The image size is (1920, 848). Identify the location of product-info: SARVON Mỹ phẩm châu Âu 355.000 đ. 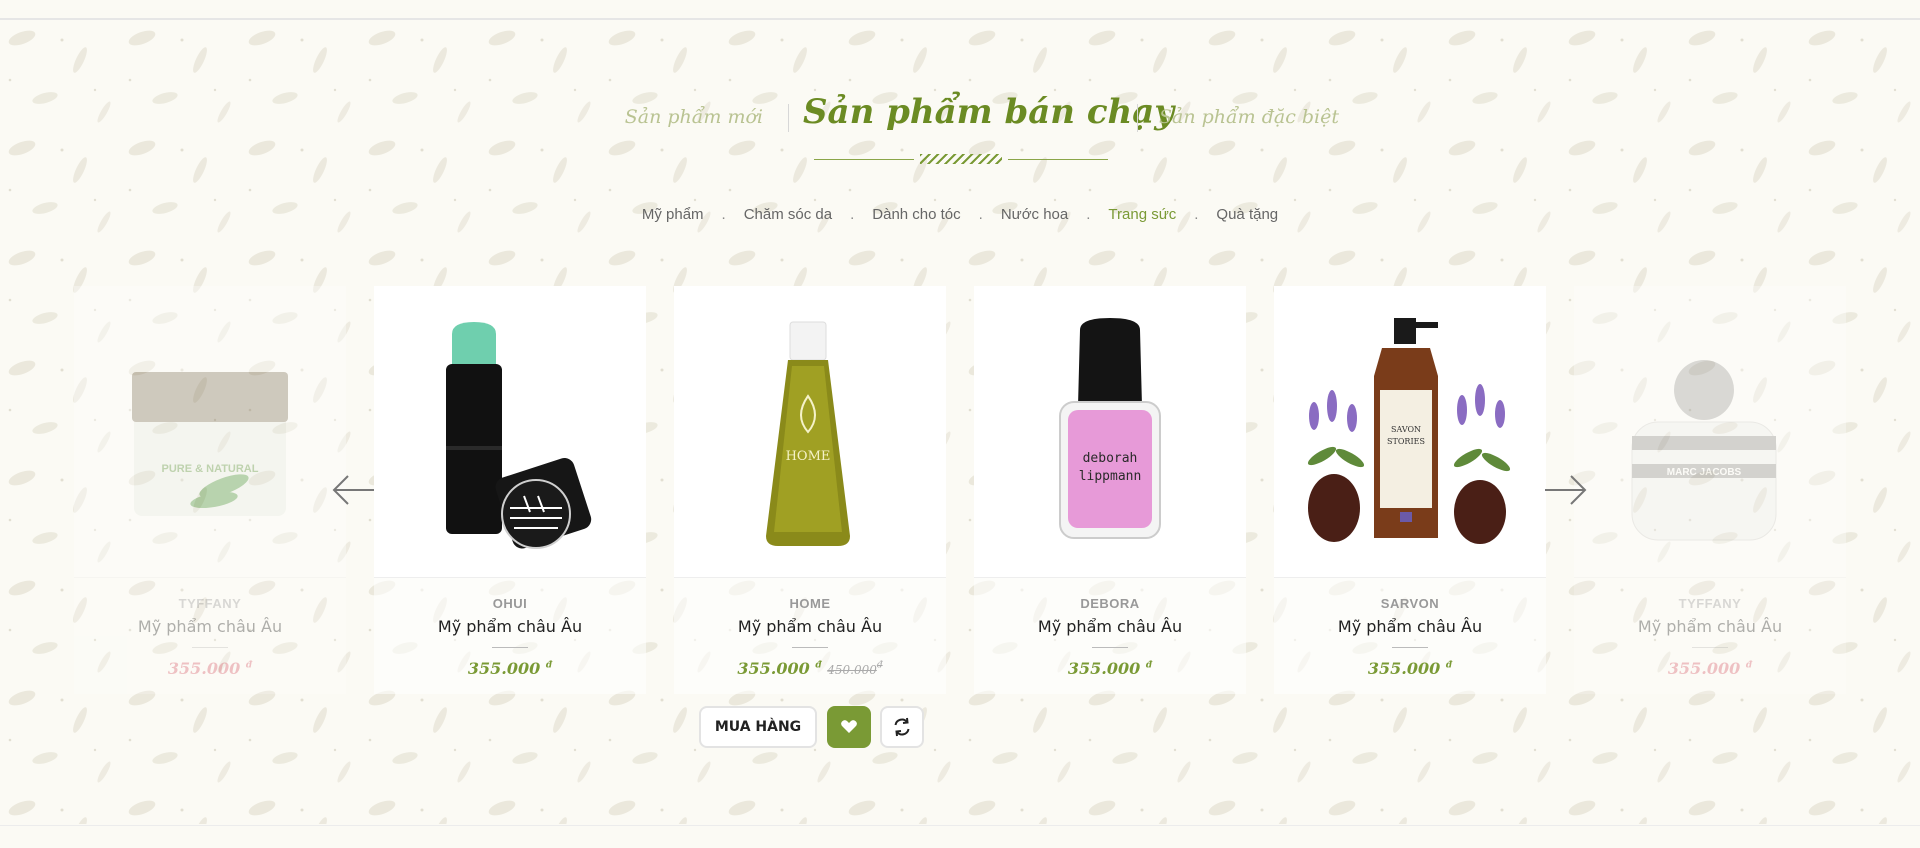
(1410, 636).